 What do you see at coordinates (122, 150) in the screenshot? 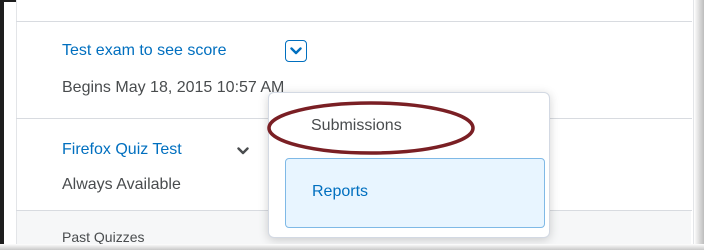
I see `quiz-title-link: Firefox Quiz Test` at bounding box center [122, 150].